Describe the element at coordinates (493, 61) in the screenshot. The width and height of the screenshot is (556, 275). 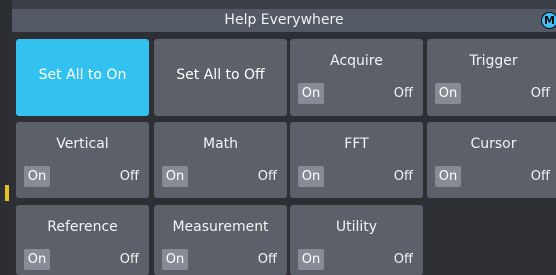
I see `trigger-label: Trigger` at that location.